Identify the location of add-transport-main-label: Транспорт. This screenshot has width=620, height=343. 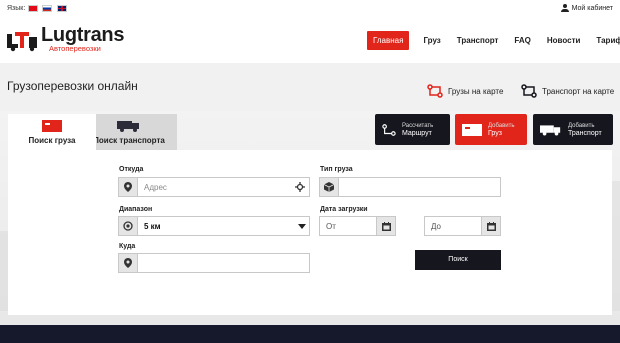
(585, 133).